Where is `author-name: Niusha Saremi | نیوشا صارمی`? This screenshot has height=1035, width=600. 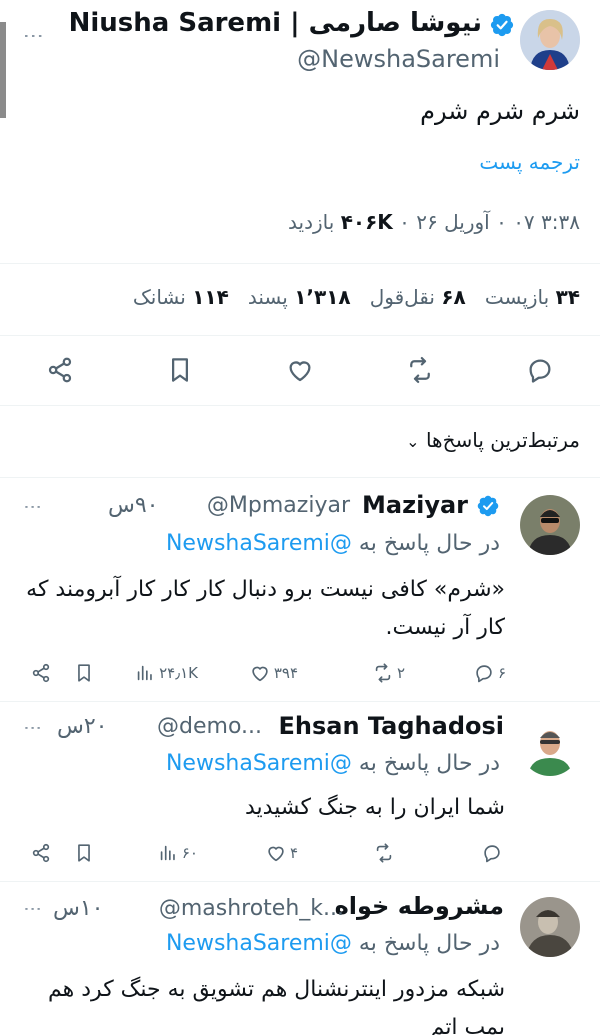
author-name: Niusha Saremi | نیوشا صارمی is located at coordinates (275, 23).